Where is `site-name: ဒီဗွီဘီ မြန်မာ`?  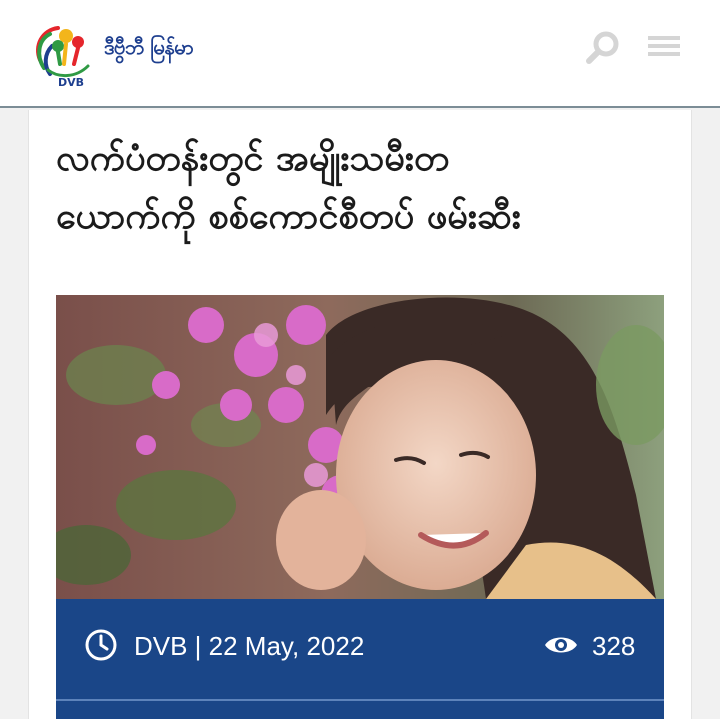 site-name: ဒီဗွီဘီ မြန်မာ is located at coordinates (149, 49).